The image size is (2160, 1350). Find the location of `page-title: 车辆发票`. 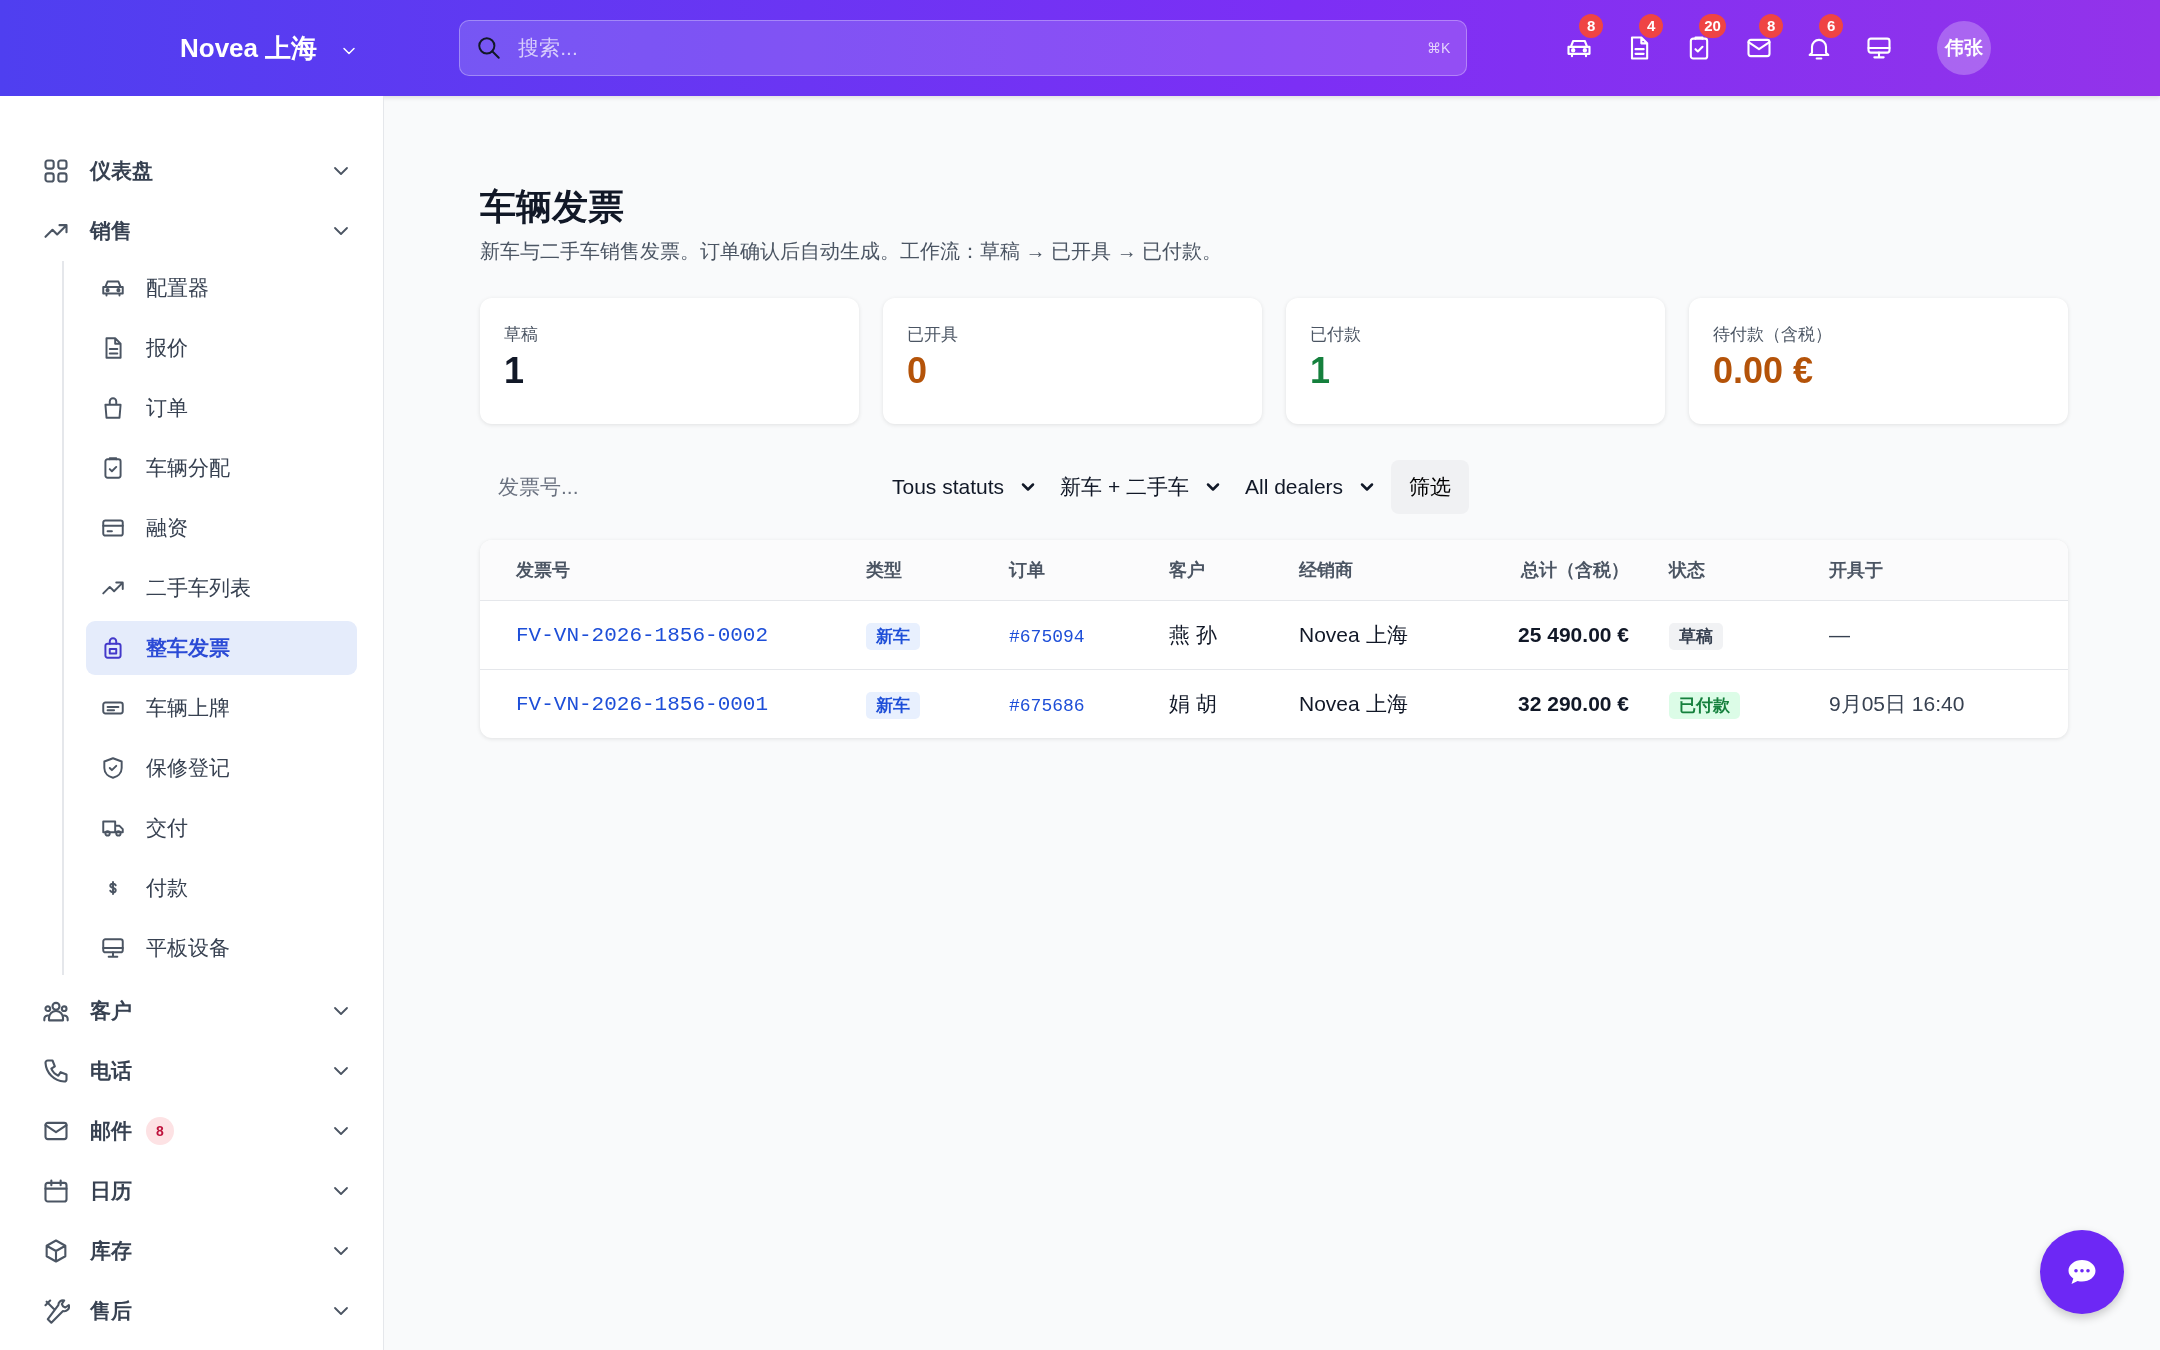

page-title: 车辆发票 is located at coordinates (552, 207).